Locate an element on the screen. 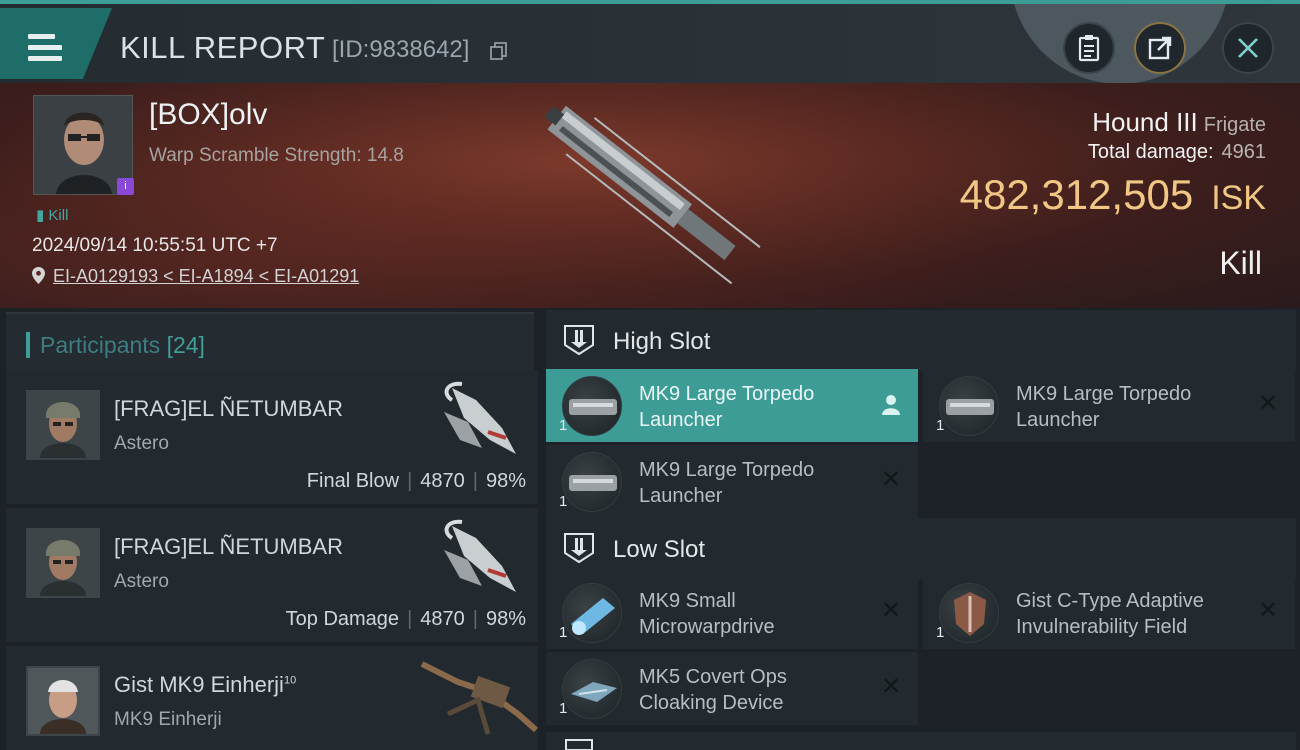 This screenshot has width=1300, height=750. participant-name-text: Gist MK9 Einherji is located at coordinates (199, 684).